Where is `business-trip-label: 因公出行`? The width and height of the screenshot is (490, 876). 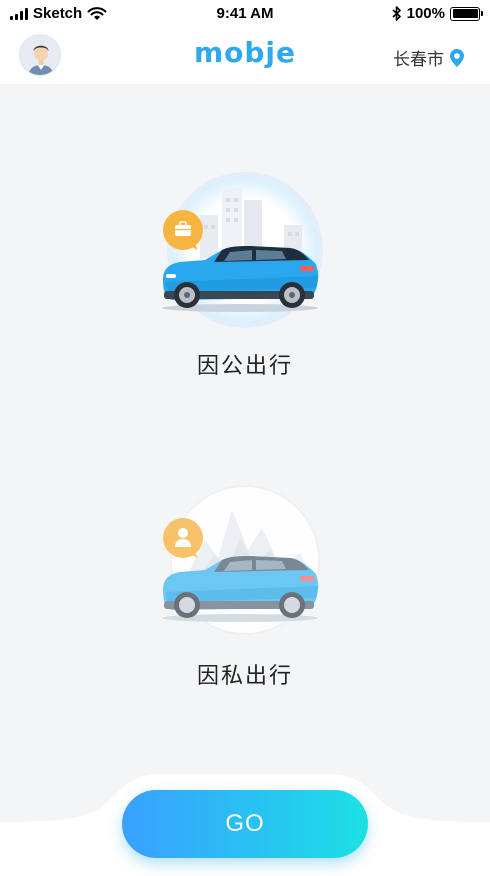 business-trip-label: 因公出行 is located at coordinates (244, 366).